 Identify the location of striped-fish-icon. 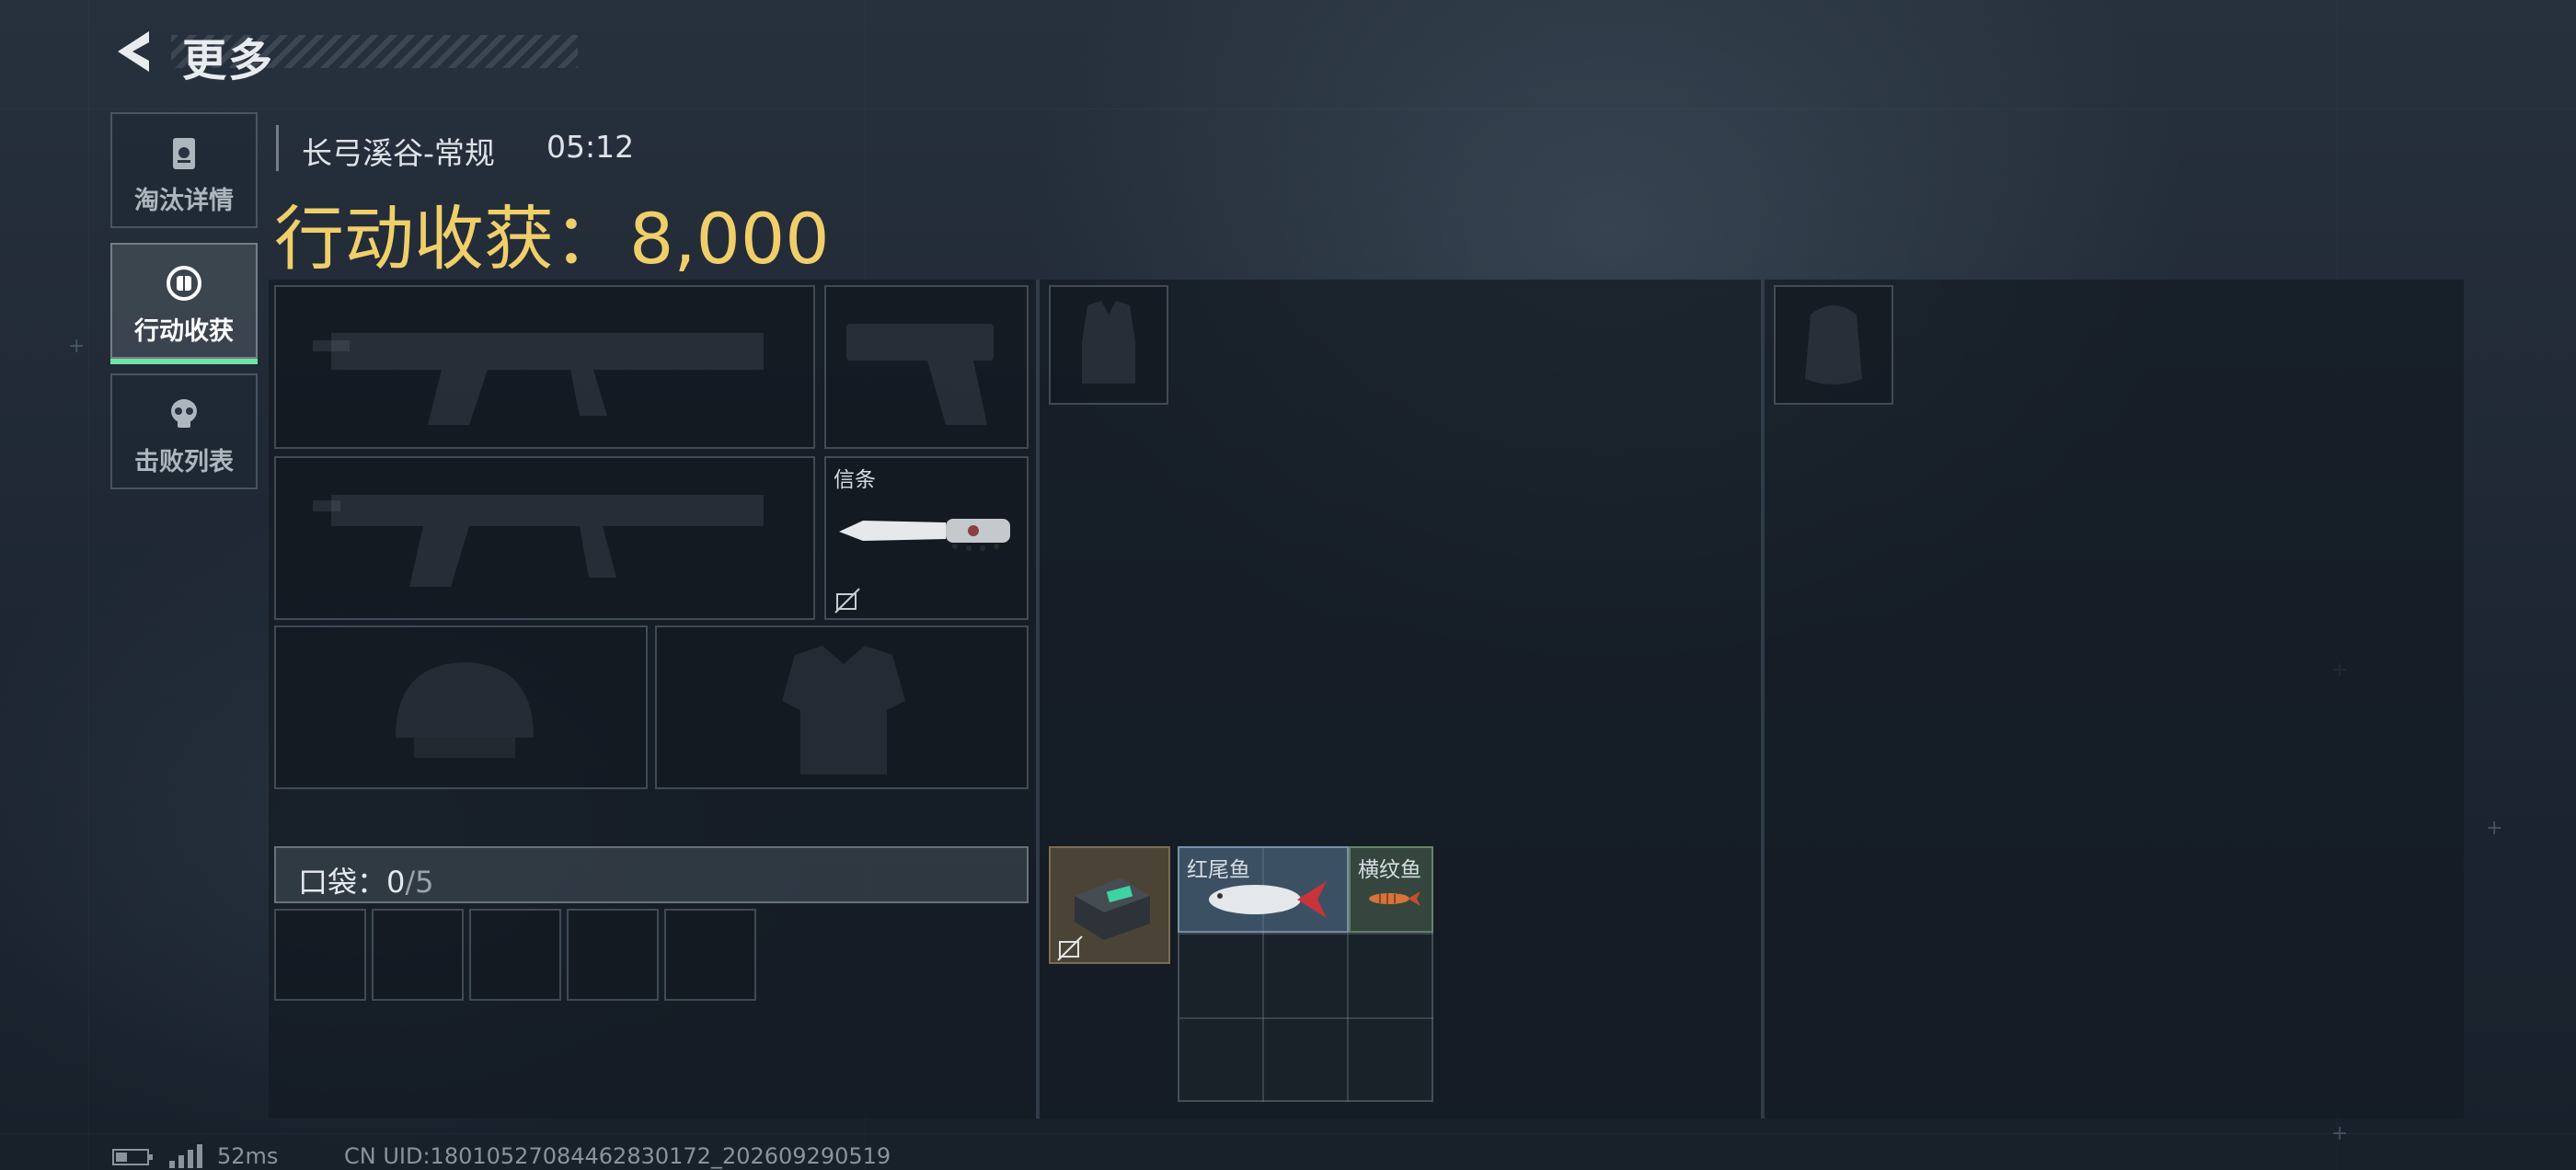
(1394, 898).